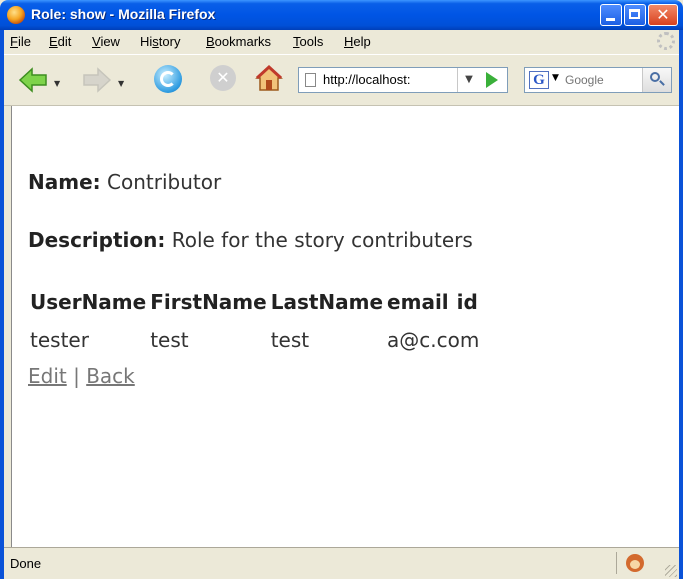  I want to click on reload-button, so click(168, 79).